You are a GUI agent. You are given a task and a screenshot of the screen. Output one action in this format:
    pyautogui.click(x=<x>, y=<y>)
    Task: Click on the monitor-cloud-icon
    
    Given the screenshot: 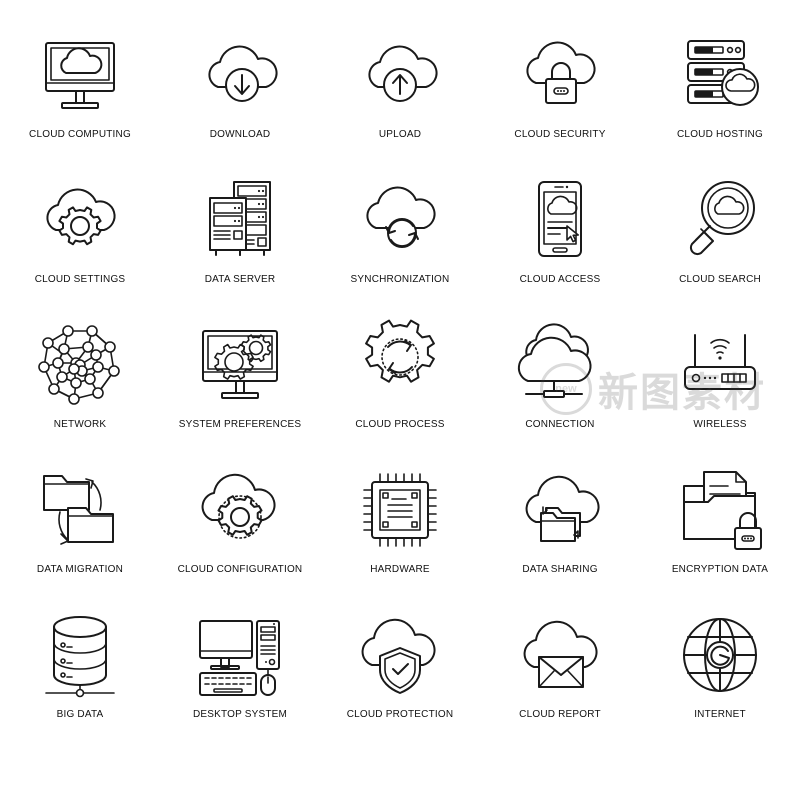 What is the action you would take?
    pyautogui.click(x=80, y=75)
    